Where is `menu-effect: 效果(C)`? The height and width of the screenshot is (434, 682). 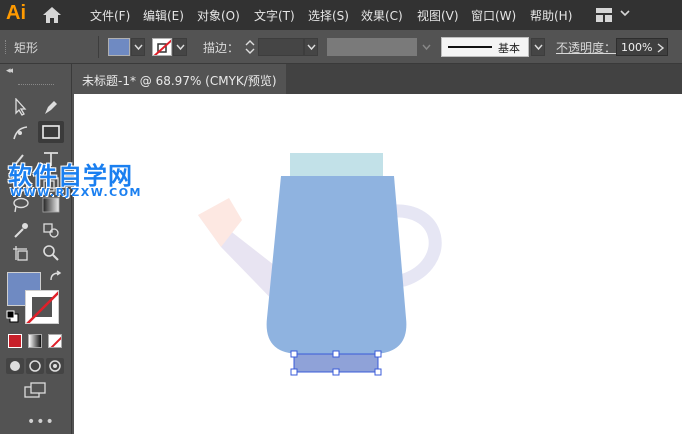
menu-effect: 效果(C) is located at coordinates (382, 15).